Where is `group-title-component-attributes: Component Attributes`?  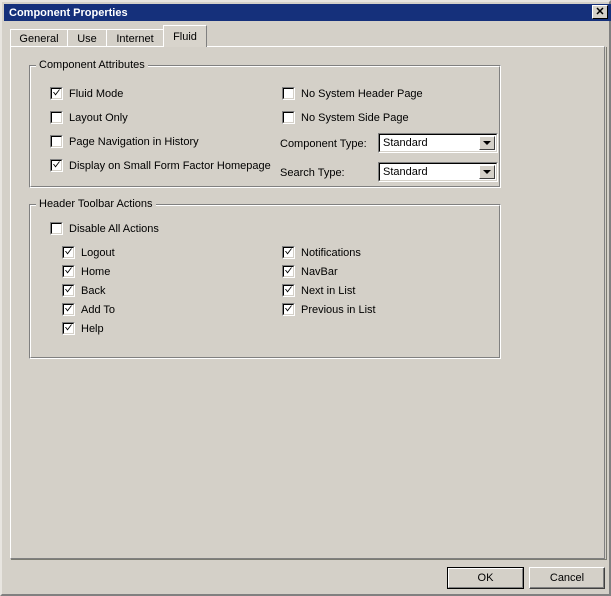 group-title-component-attributes: Component Attributes is located at coordinates (92, 65).